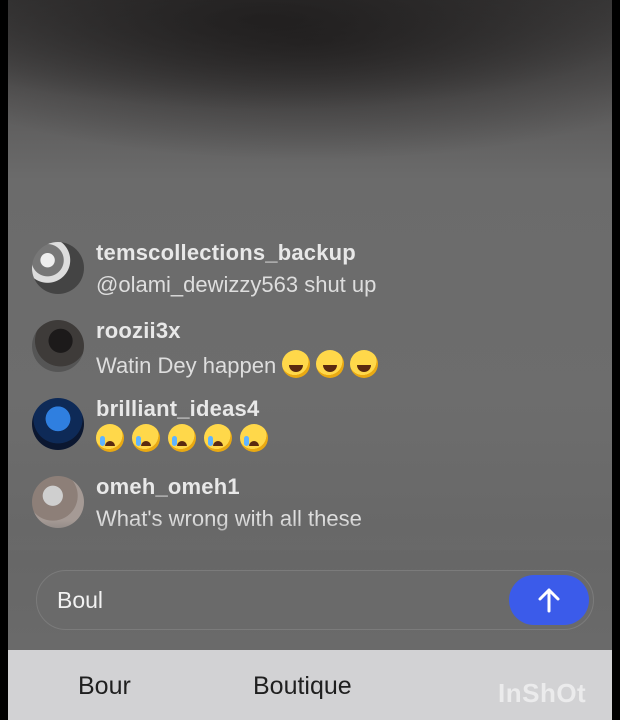  Describe the element at coordinates (310, 55) in the screenshot. I see `video-background` at that location.